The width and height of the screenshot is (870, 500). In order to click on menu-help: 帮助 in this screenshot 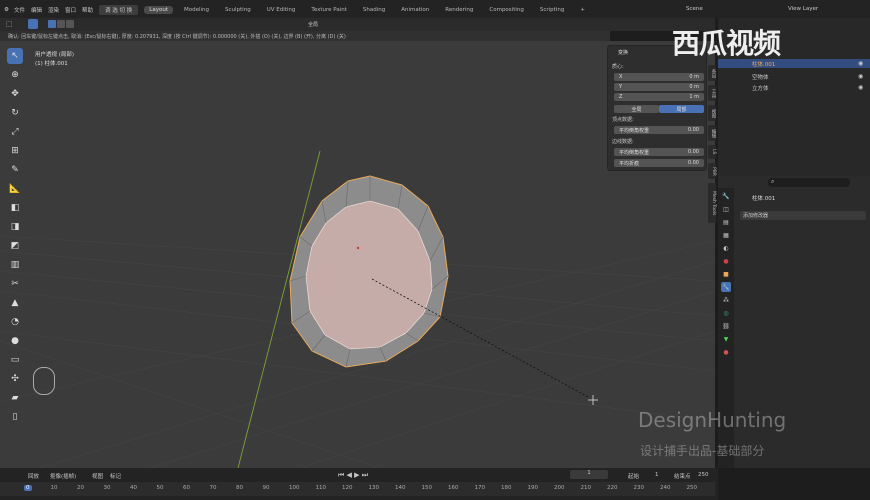, I will do `click(87, 10)`.